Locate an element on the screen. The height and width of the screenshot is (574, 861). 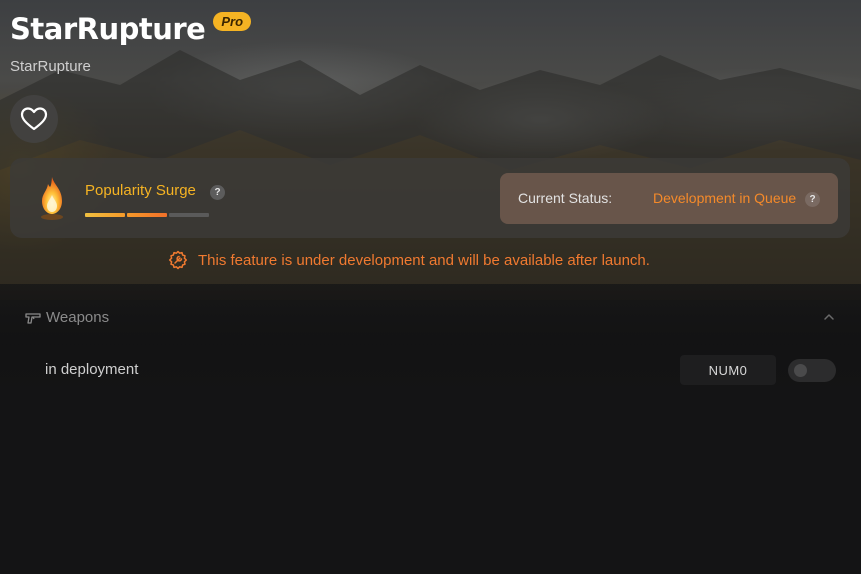
status-help-icon: ? is located at coordinates (812, 199).